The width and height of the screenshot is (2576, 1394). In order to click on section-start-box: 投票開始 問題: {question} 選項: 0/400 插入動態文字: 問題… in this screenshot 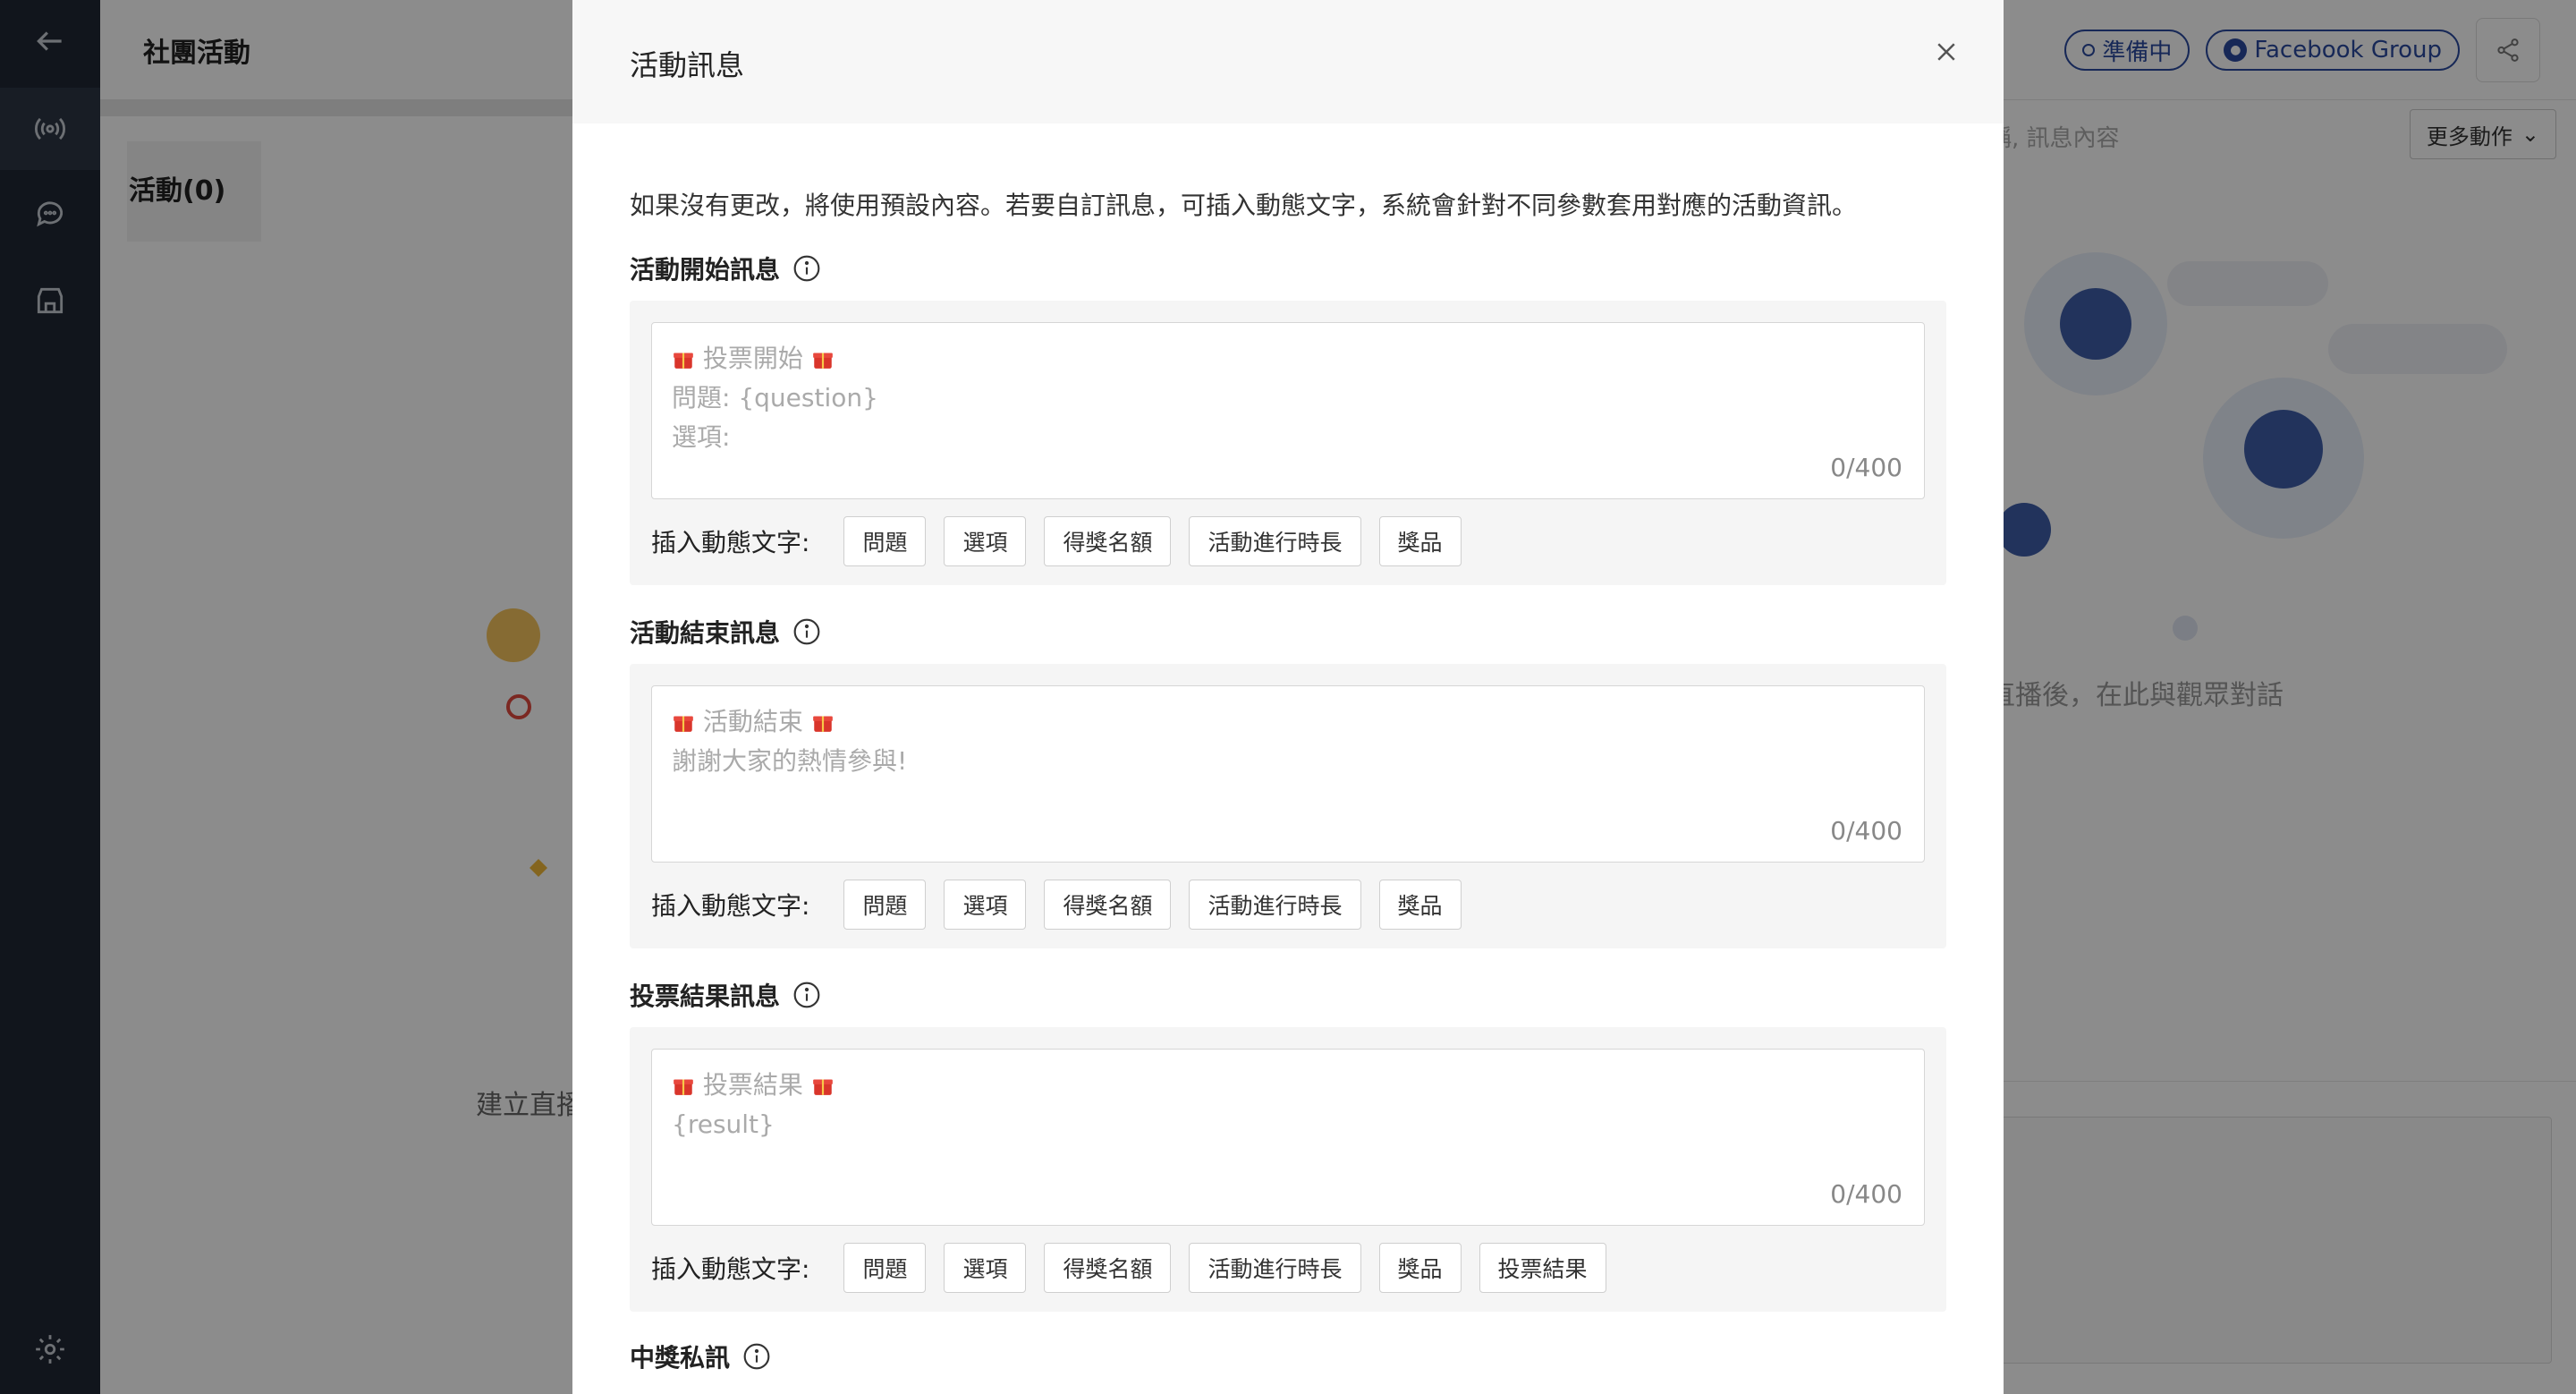, I will do `click(1288, 443)`.